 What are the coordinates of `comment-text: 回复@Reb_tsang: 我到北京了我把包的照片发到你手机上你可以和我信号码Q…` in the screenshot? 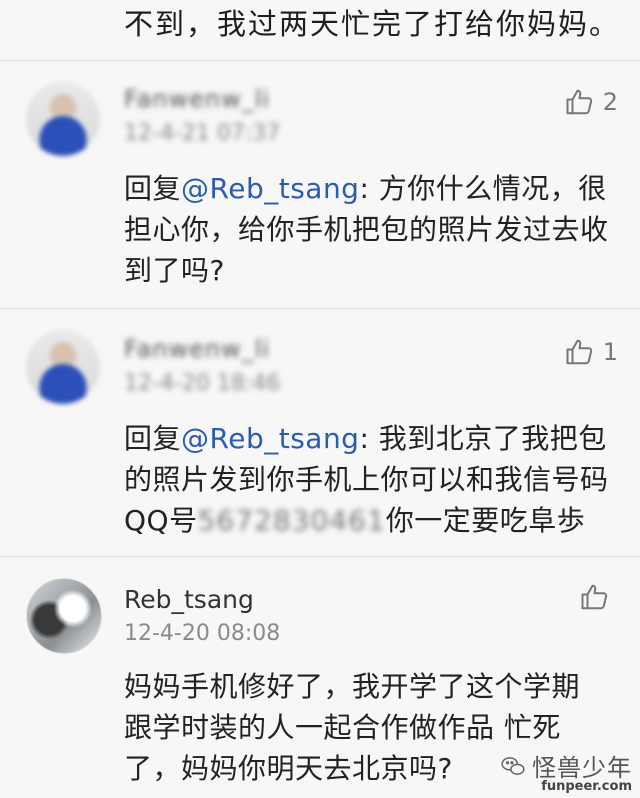 It's located at (366, 479).